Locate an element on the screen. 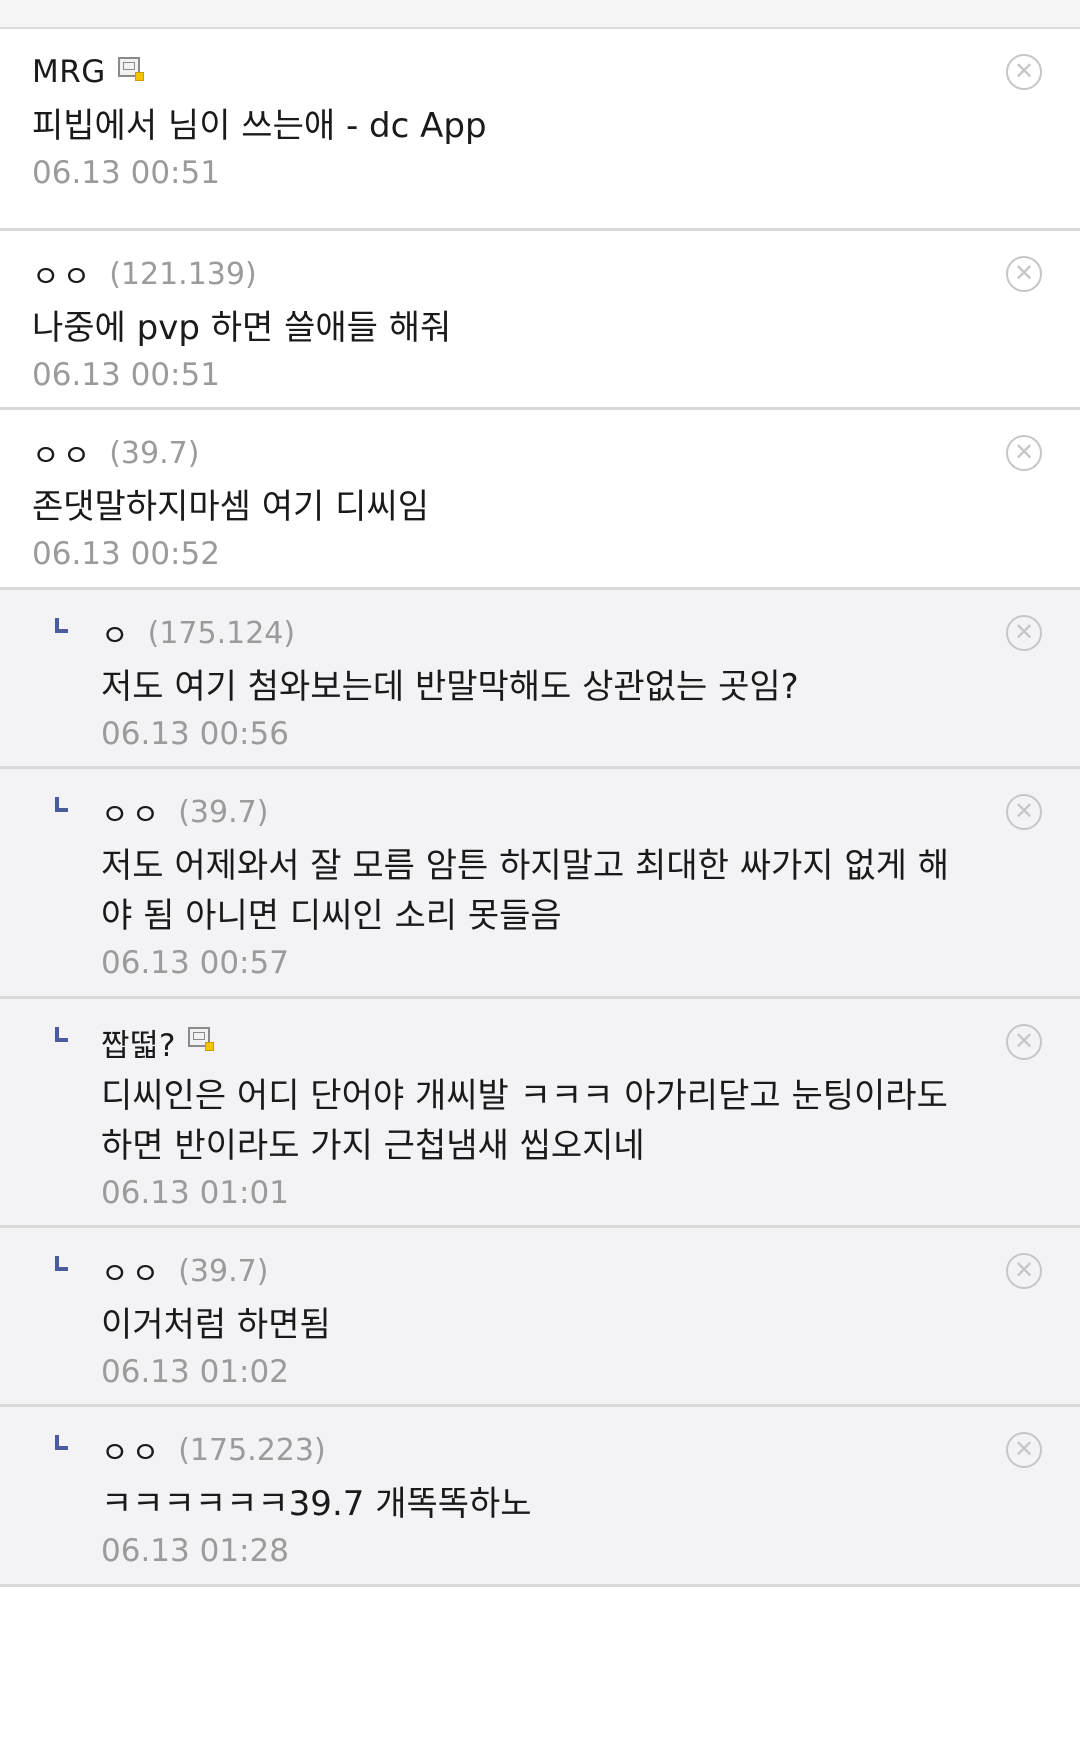 The width and height of the screenshot is (1080, 1758). comment-text: 존댓말하지마셈 여기 디씨임 is located at coordinates (230, 507).